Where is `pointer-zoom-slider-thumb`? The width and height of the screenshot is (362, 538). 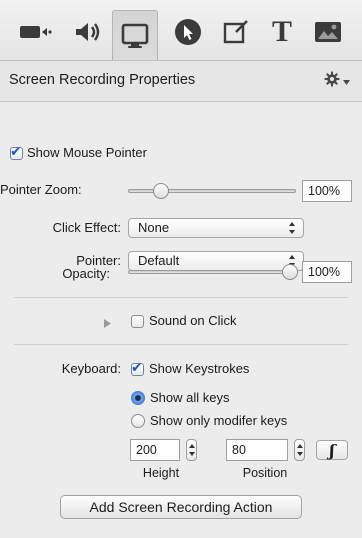 pointer-zoom-slider-thumb is located at coordinates (160, 191).